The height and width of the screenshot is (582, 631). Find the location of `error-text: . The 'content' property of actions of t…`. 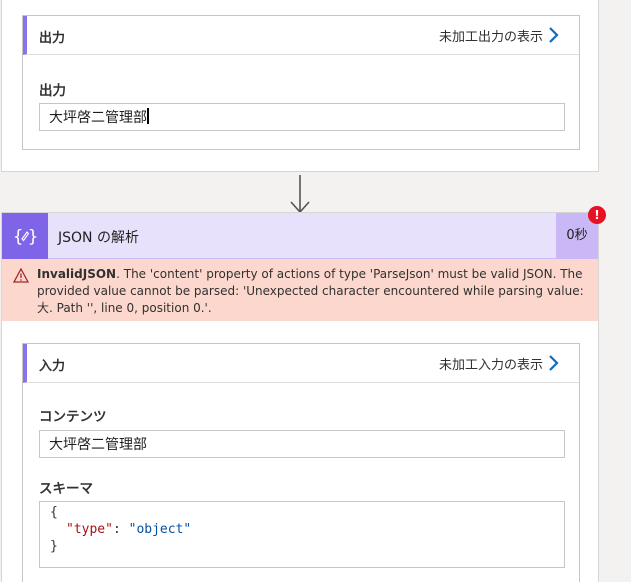

error-text: . The 'content' property of actions of t… is located at coordinates (310, 291).